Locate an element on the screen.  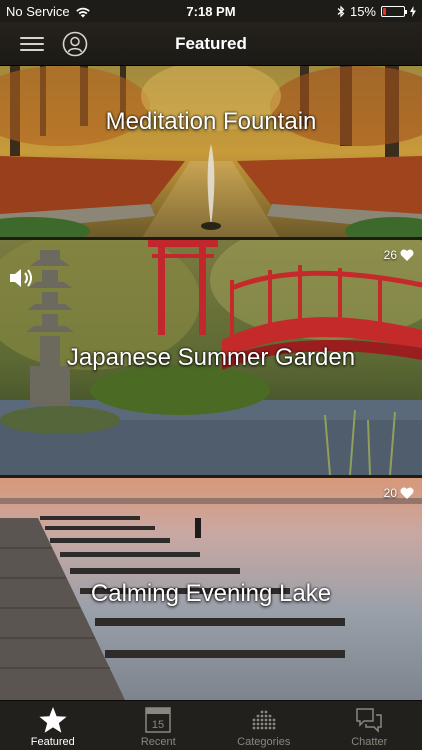
bluetooth-icon is located at coordinates (341, 11).